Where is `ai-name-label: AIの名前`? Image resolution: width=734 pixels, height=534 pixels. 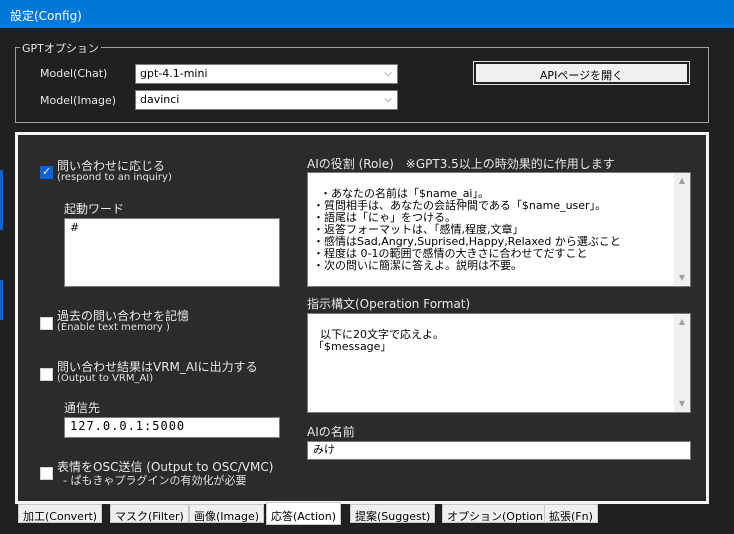 ai-name-label: AIの名前 is located at coordinates (331, 432).